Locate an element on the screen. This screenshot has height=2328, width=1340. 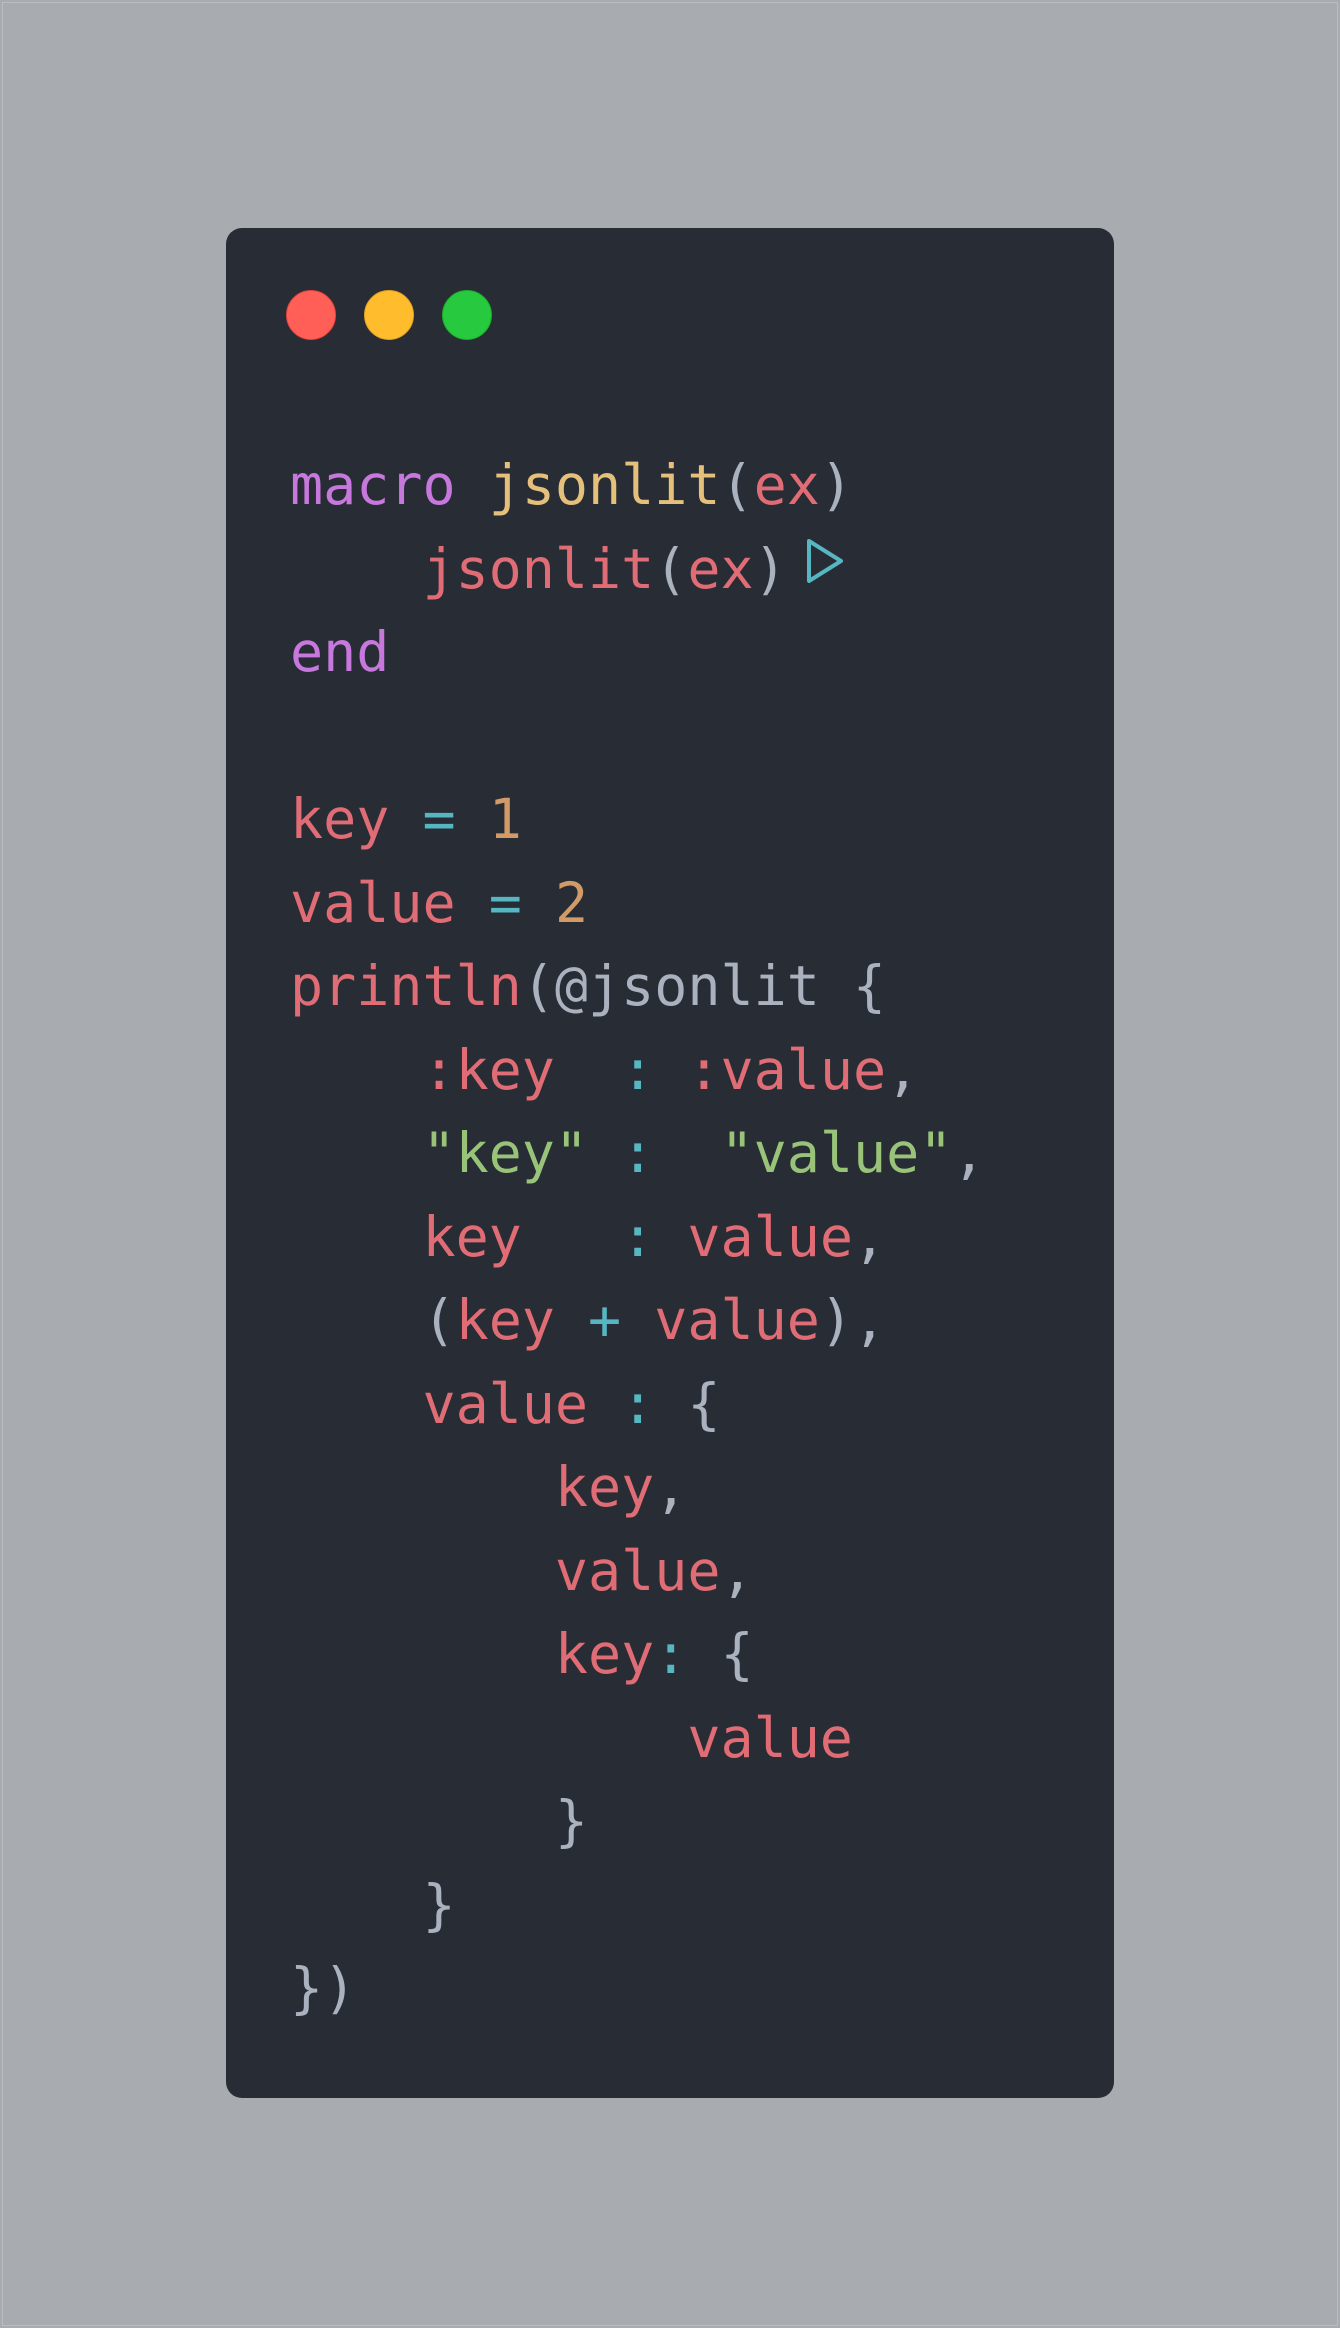
code-line: value is located at coordinates (637, 1739).